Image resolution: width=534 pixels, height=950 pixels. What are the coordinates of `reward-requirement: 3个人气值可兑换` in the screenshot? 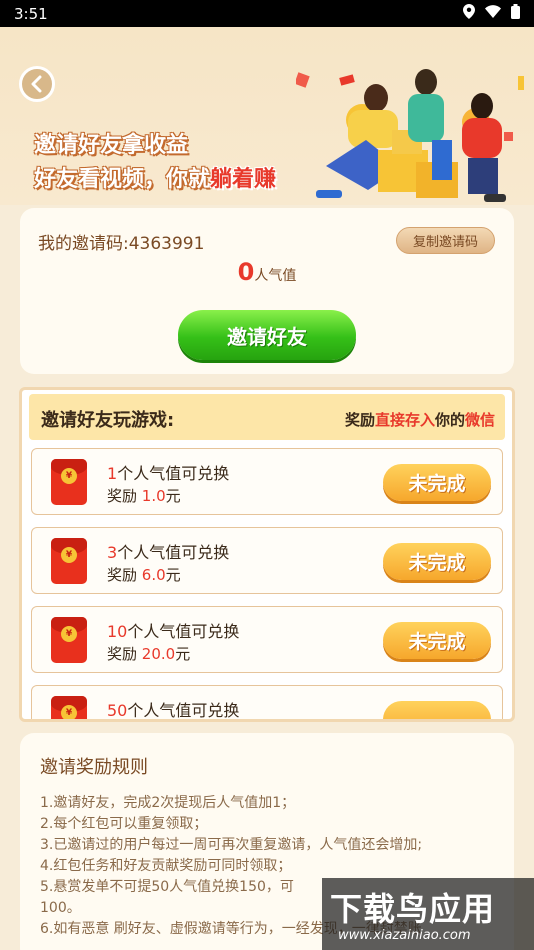 It's located at (168, 551).